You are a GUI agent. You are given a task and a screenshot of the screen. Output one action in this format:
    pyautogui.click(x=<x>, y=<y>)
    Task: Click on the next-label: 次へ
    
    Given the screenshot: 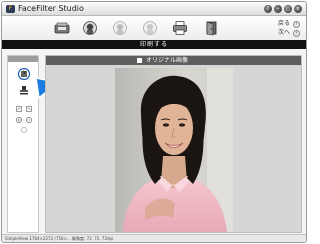 What is the action you would take?
    pyautogui.click(x=283, y=32)
    